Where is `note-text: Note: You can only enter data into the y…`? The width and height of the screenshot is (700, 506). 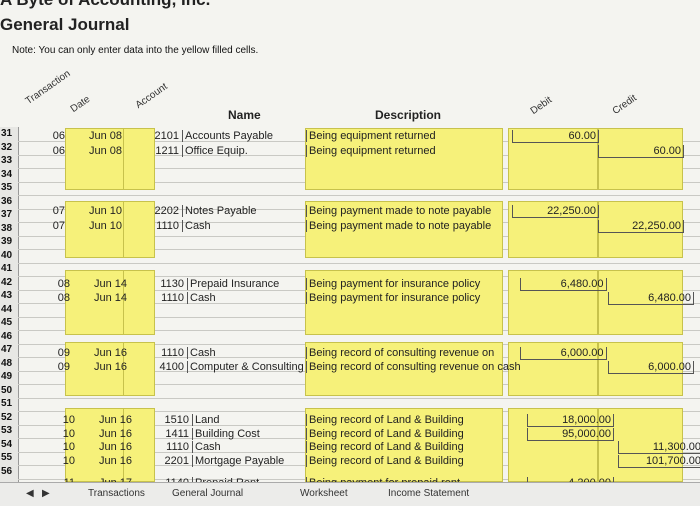 note-text: Note: You can only enter data into the y… is located at coordinates (135, 50).